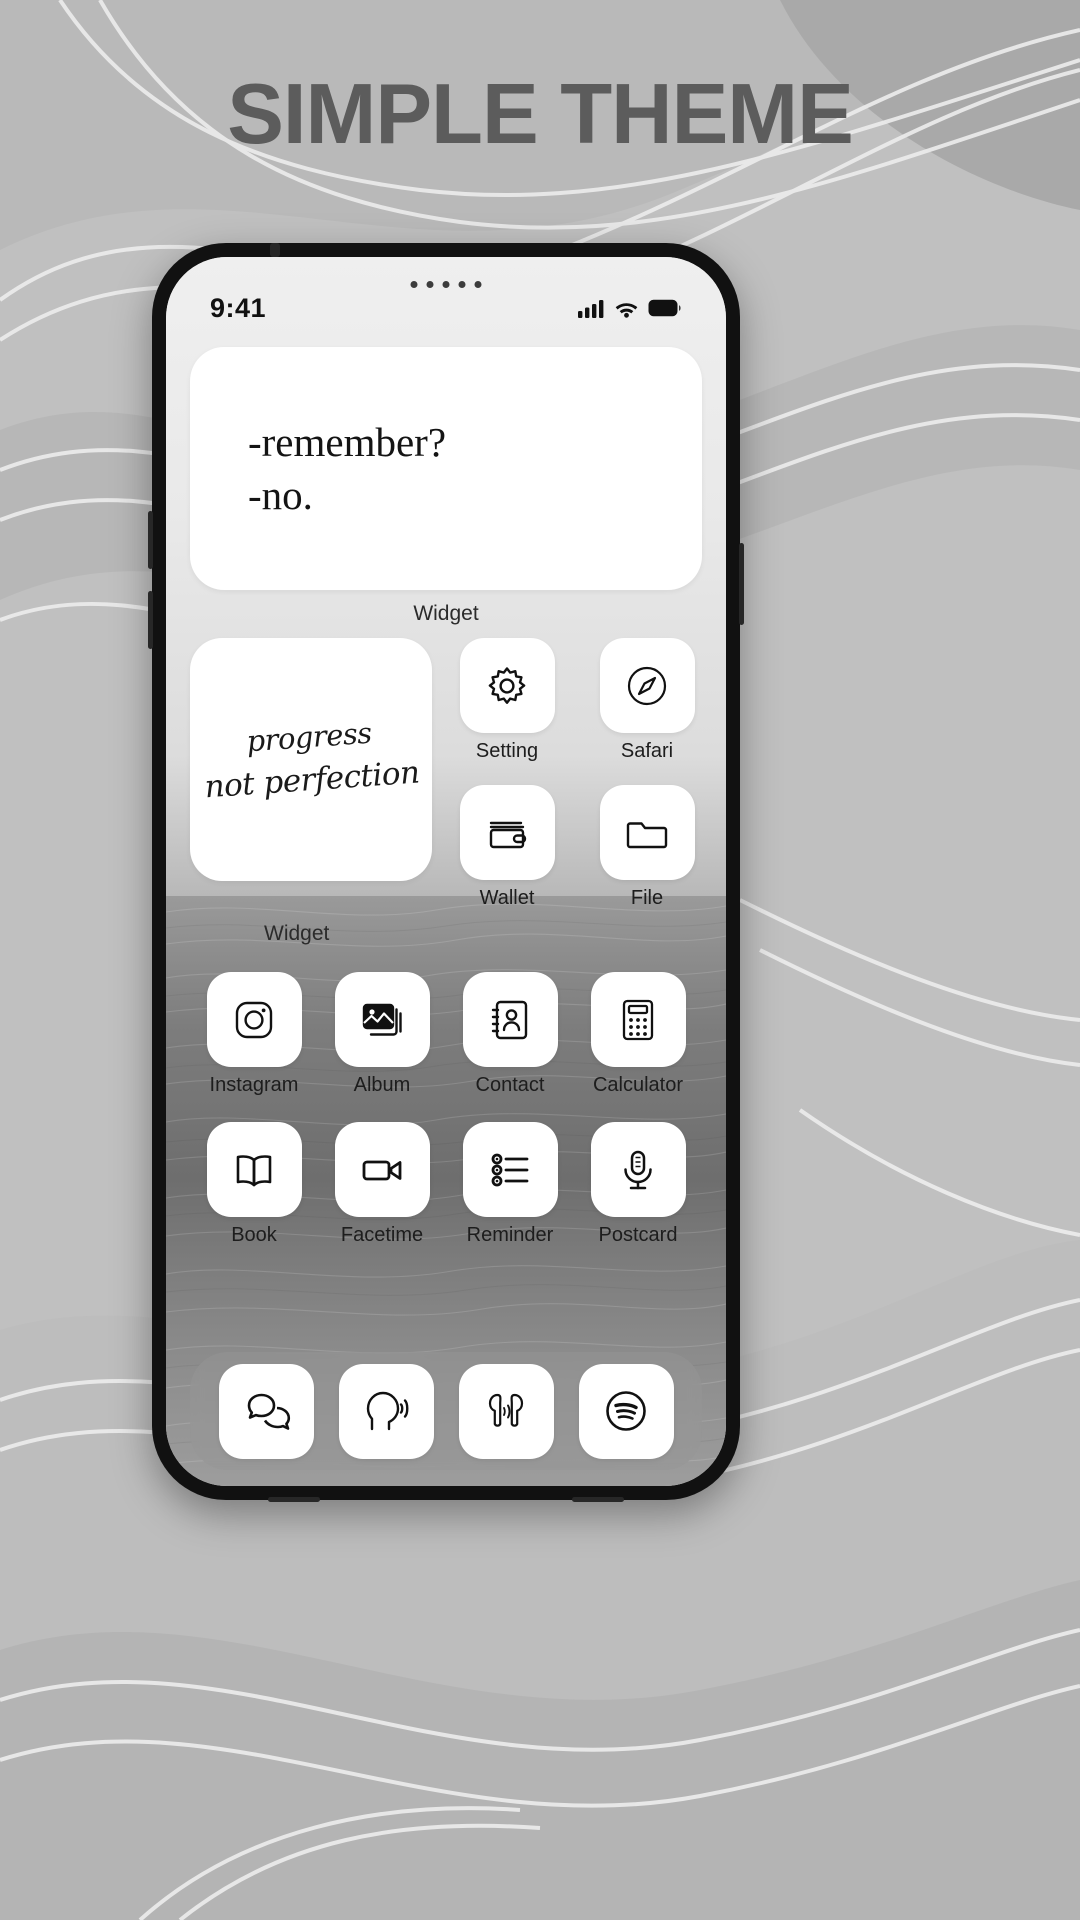 The image size is (1080, 1920). What do you see at coordinates (347, 442) in the screenshot?
I see `quote-line-1: -remember?` at bounding box center [347, 442].